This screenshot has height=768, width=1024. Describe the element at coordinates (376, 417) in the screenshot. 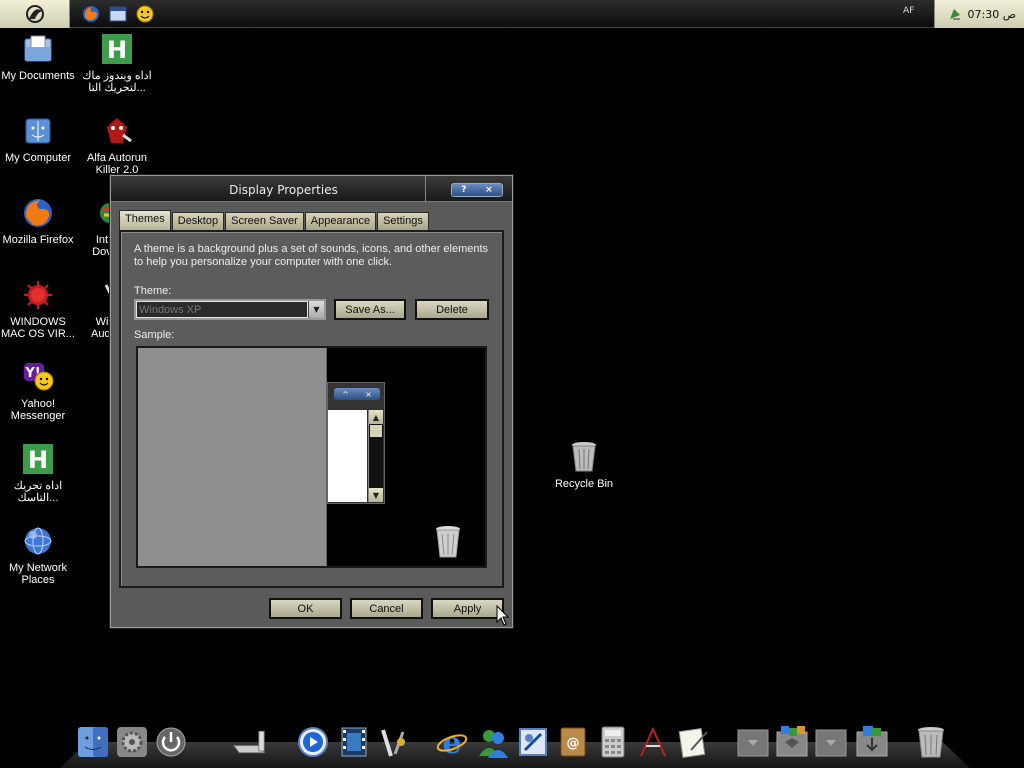

I see `scroll-up-icon: ▲` at that location.